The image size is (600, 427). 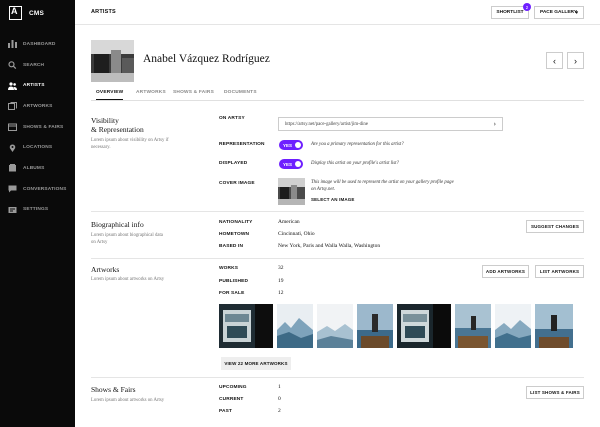 I want to click on sidebar-item-artists: ARTISTS, so click(x=37, y=85).